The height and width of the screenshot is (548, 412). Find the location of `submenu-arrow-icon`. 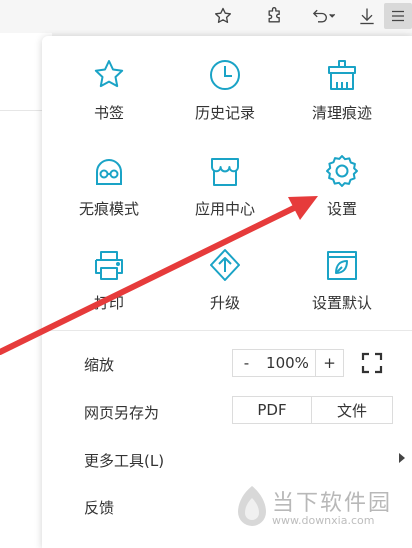

submenu-arrow-icon is located at coordinates (402, 458).